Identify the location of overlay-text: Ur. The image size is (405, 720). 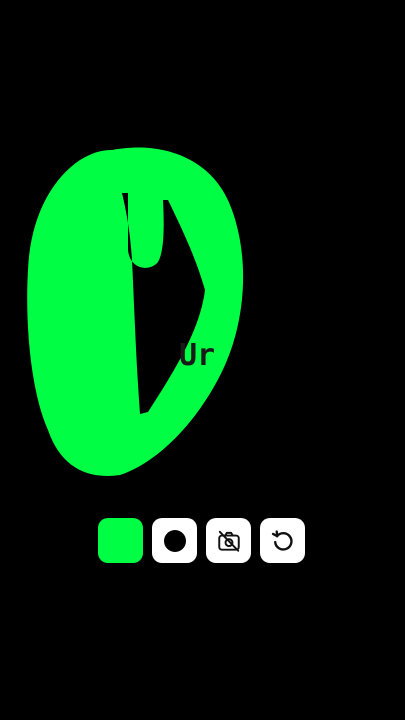
(197, 355).